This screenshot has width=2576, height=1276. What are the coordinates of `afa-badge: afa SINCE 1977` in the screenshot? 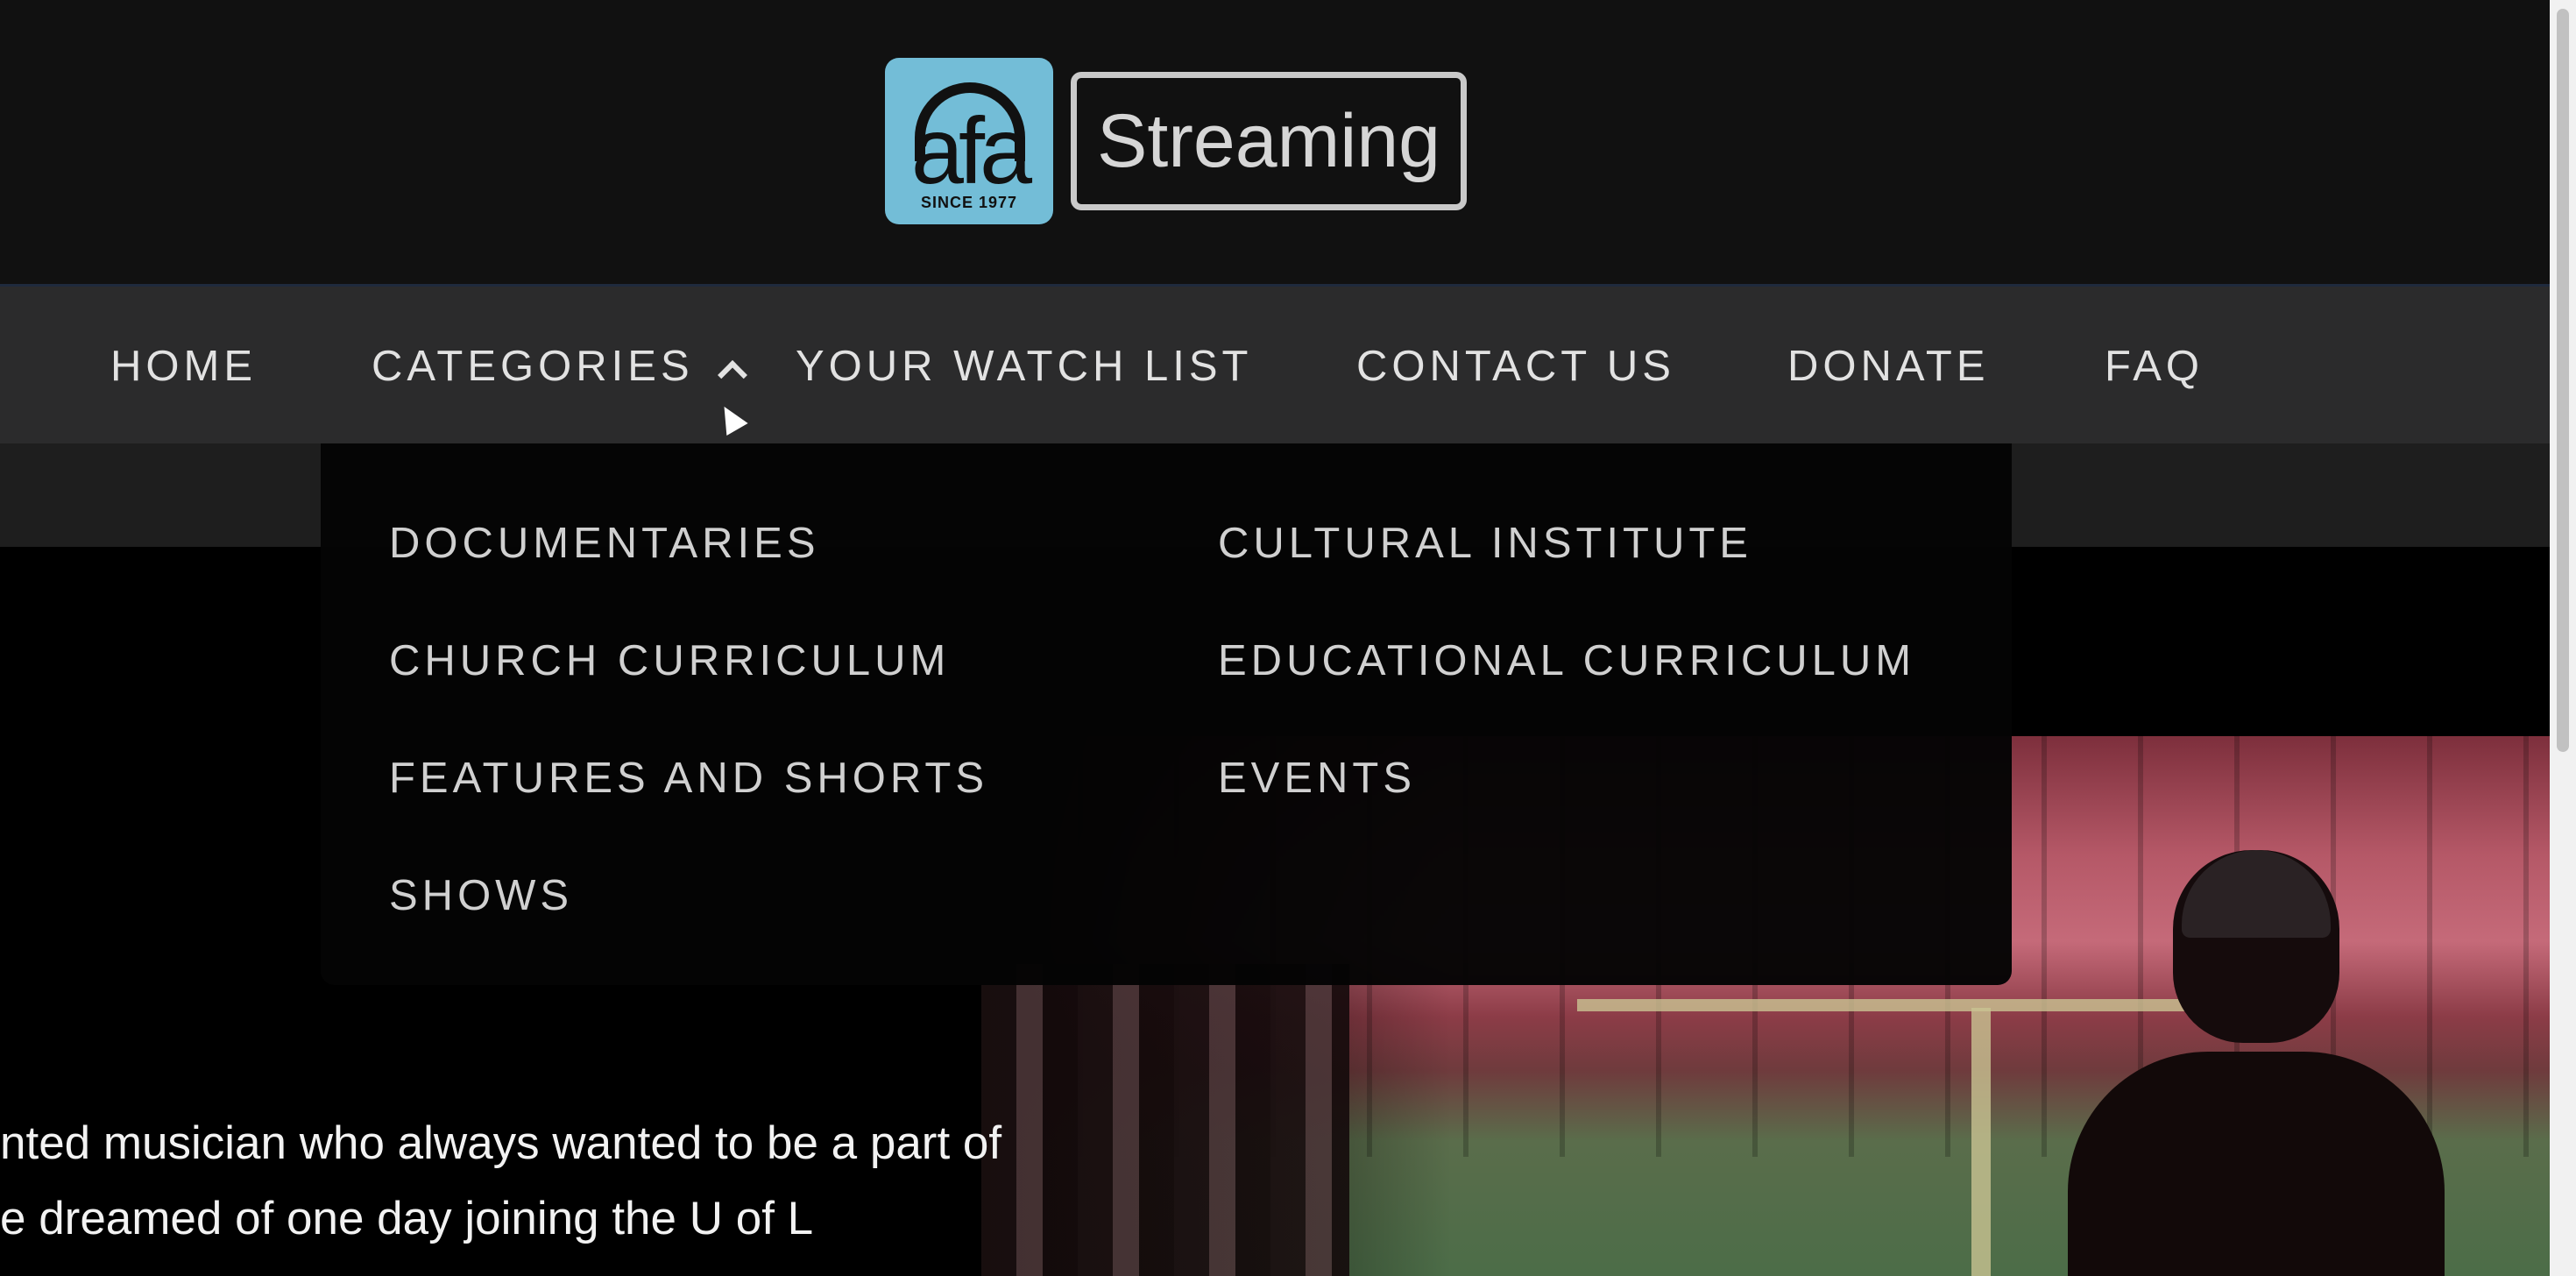 It's located at (969, 141).